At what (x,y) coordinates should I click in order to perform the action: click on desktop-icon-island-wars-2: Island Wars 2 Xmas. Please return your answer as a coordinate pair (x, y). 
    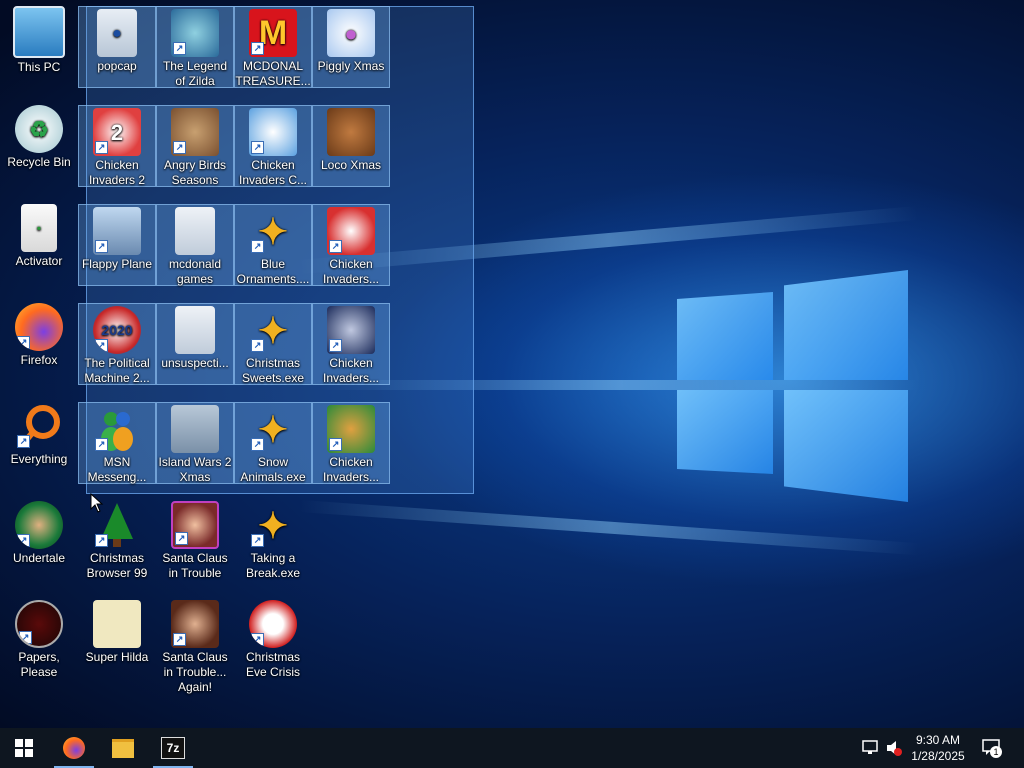
    Looking at the image, I should click on (195, 443).